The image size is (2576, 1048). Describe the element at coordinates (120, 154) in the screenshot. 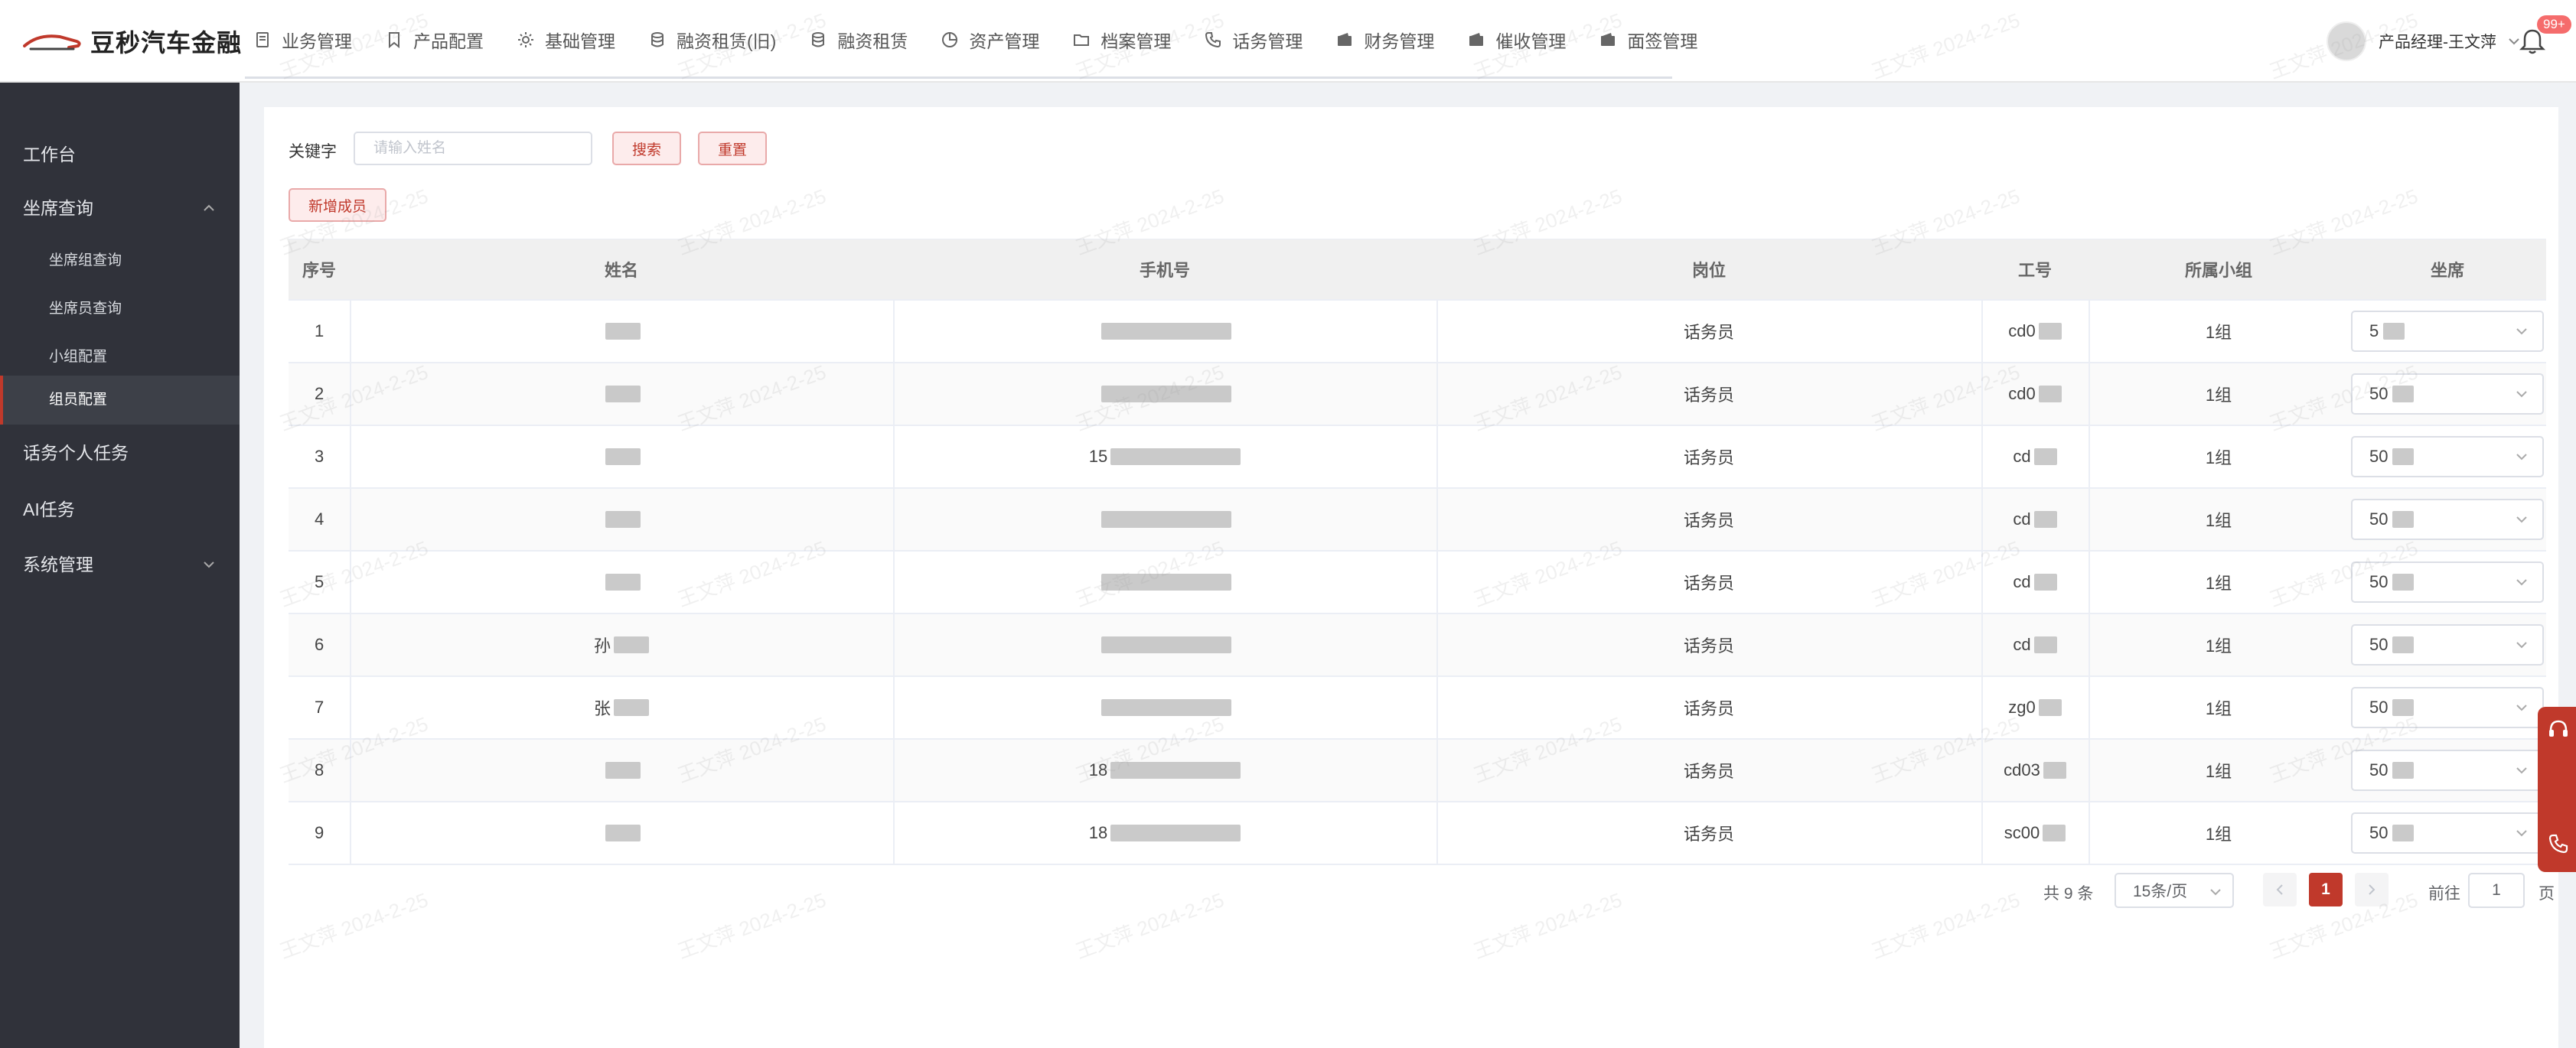

I see `sidebar-item: 工作台` at that location.